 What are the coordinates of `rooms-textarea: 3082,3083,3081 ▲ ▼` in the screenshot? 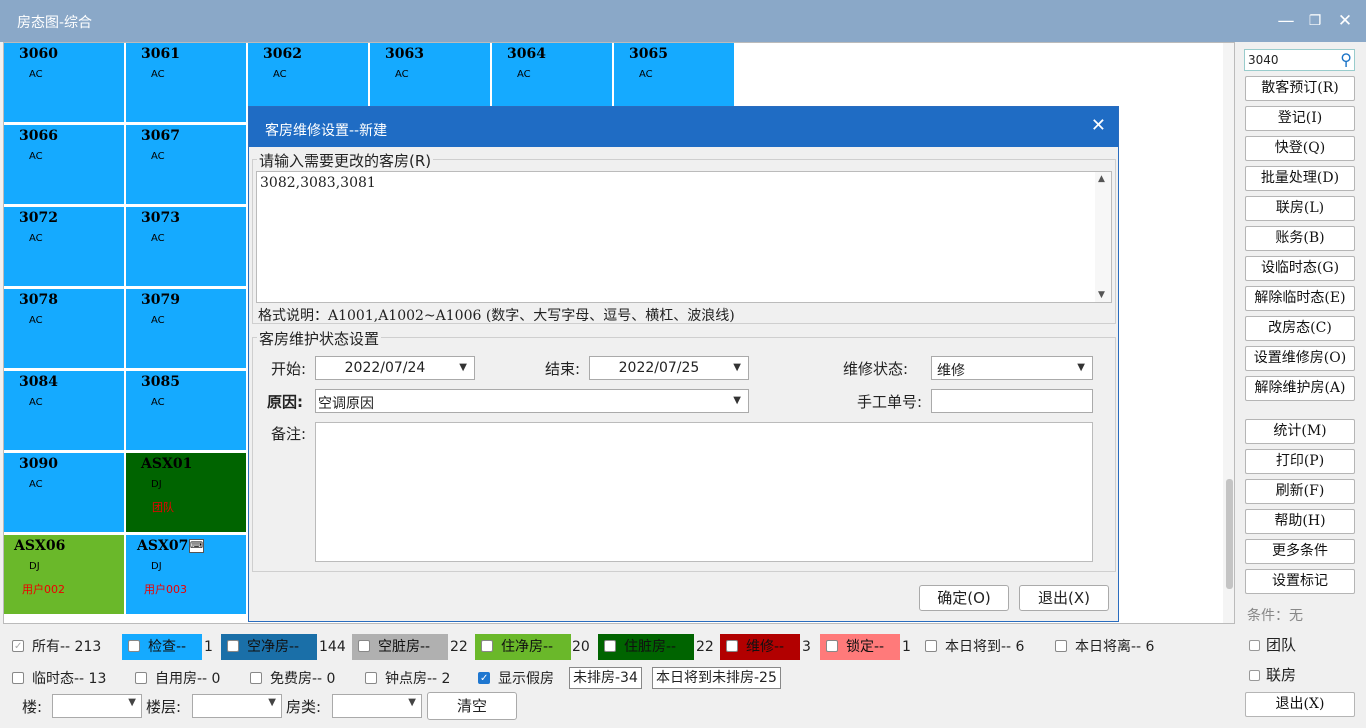 It's located at (684, 237).